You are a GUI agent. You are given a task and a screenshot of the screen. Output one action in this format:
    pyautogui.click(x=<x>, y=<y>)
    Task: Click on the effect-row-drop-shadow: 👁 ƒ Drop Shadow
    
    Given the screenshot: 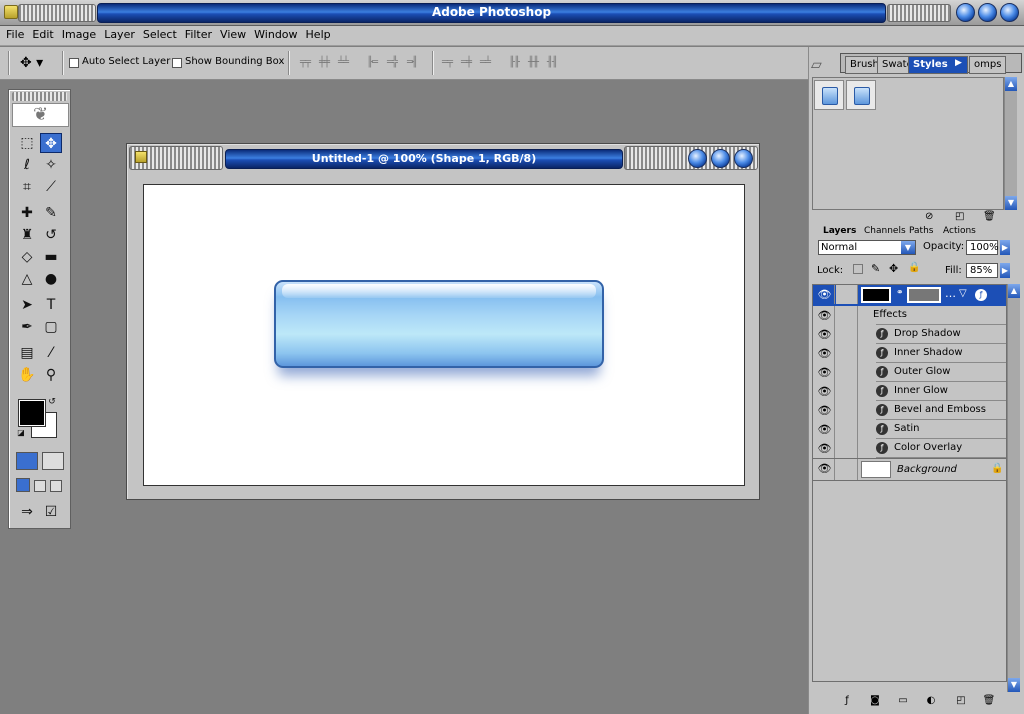 What is the action you would take?
    pyautogui.click(x=909, y=334)
    